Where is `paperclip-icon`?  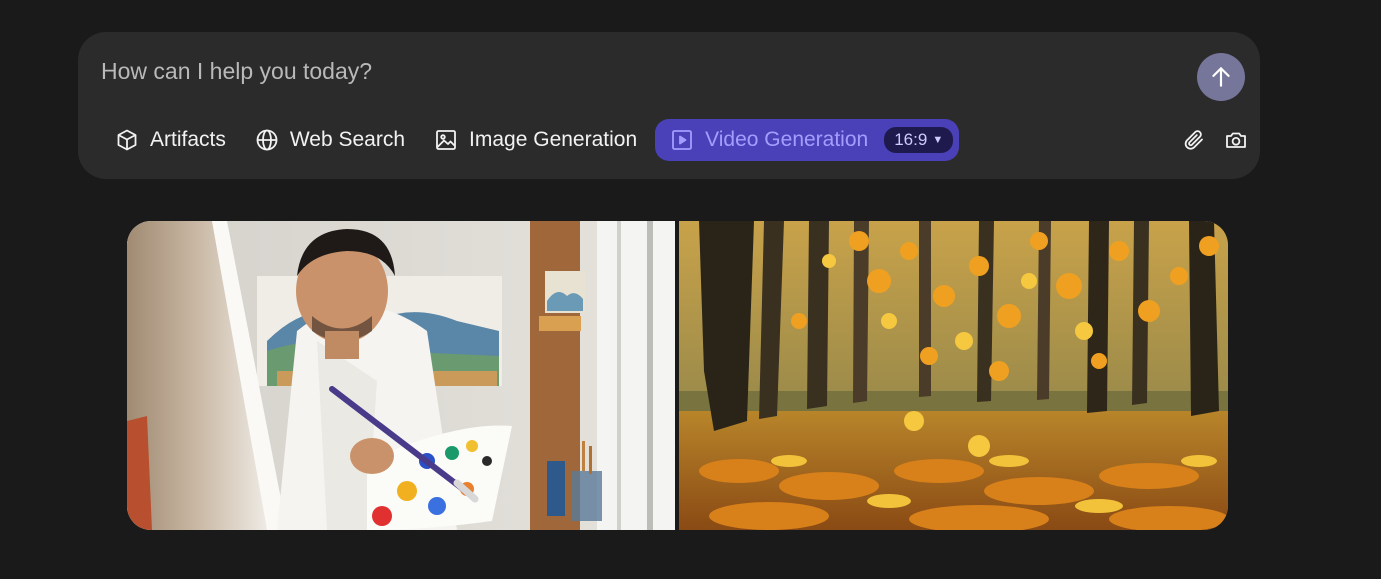
paperclip-icon is located at coordinates (1193, 140).